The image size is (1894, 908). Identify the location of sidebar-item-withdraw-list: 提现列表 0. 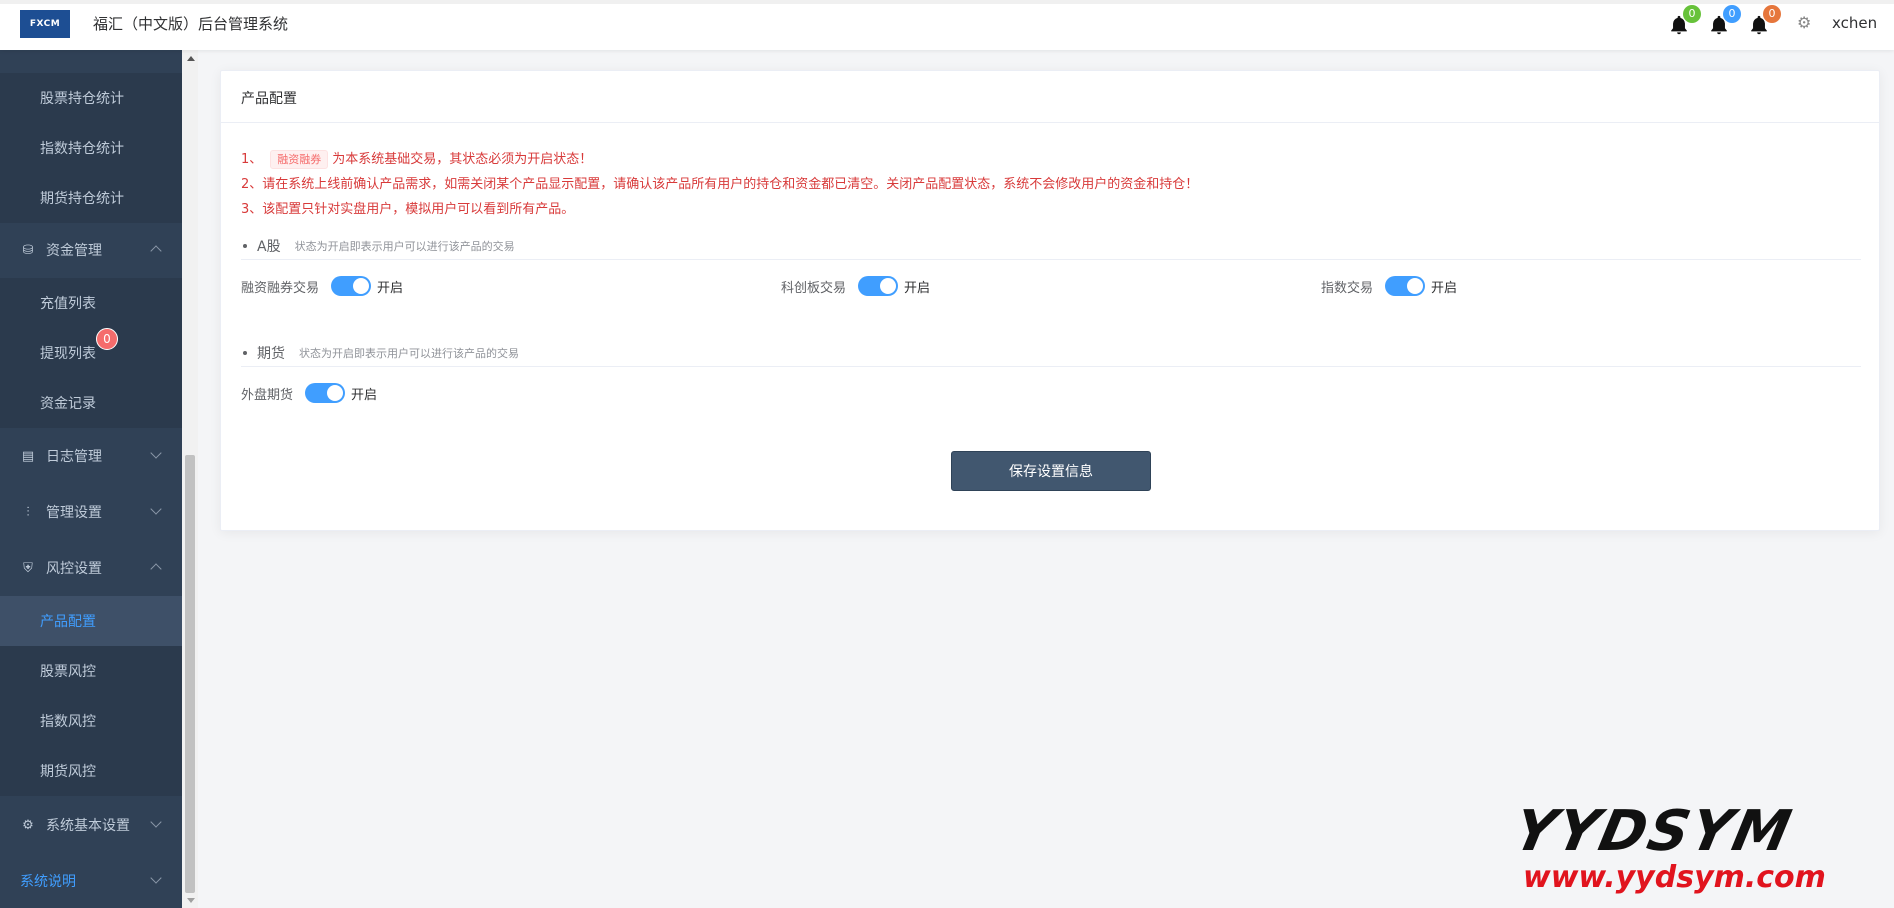
(91, 353).